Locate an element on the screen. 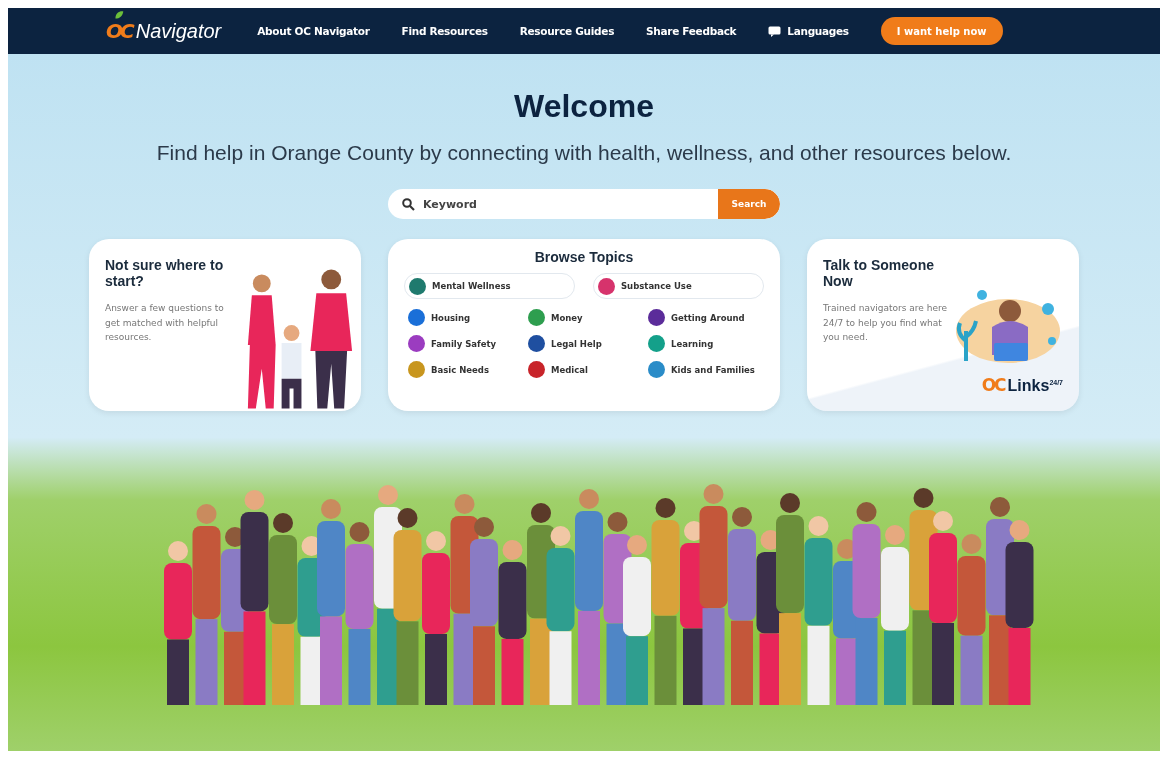 This screenshot has height=759, width=1168. card-title: Browse Topics is located at coordinates (584, 257).